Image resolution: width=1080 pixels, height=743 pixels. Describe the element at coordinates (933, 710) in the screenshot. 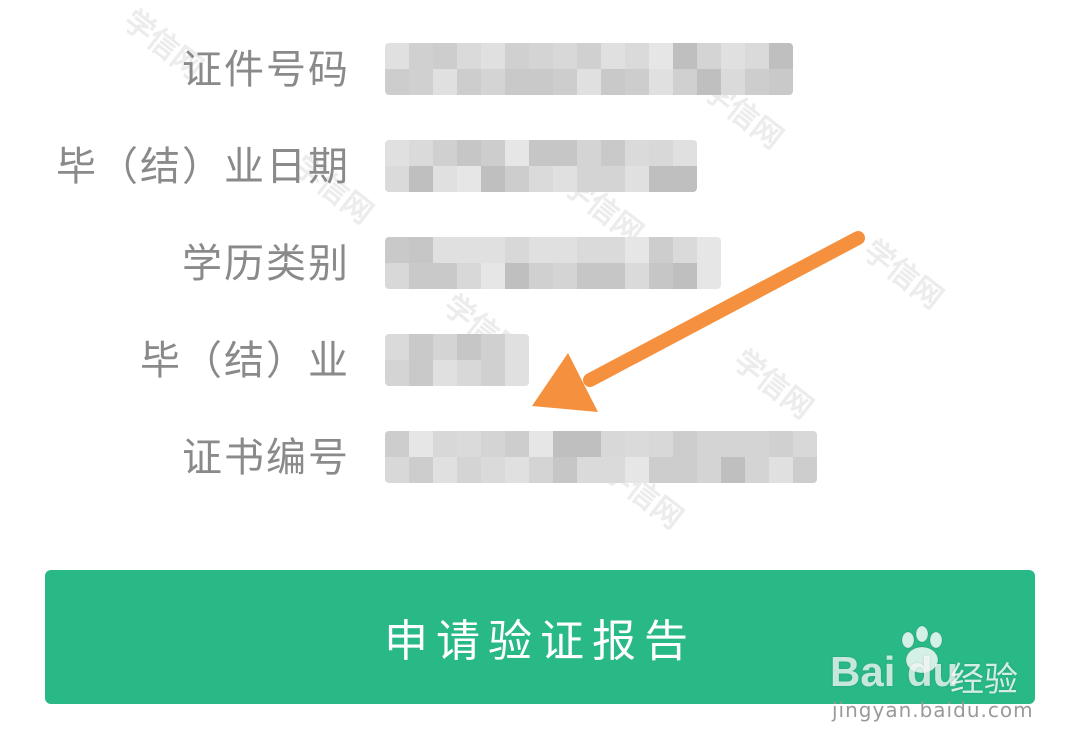

I see `jingyan-url: jingyan.baidu.com` at that location.